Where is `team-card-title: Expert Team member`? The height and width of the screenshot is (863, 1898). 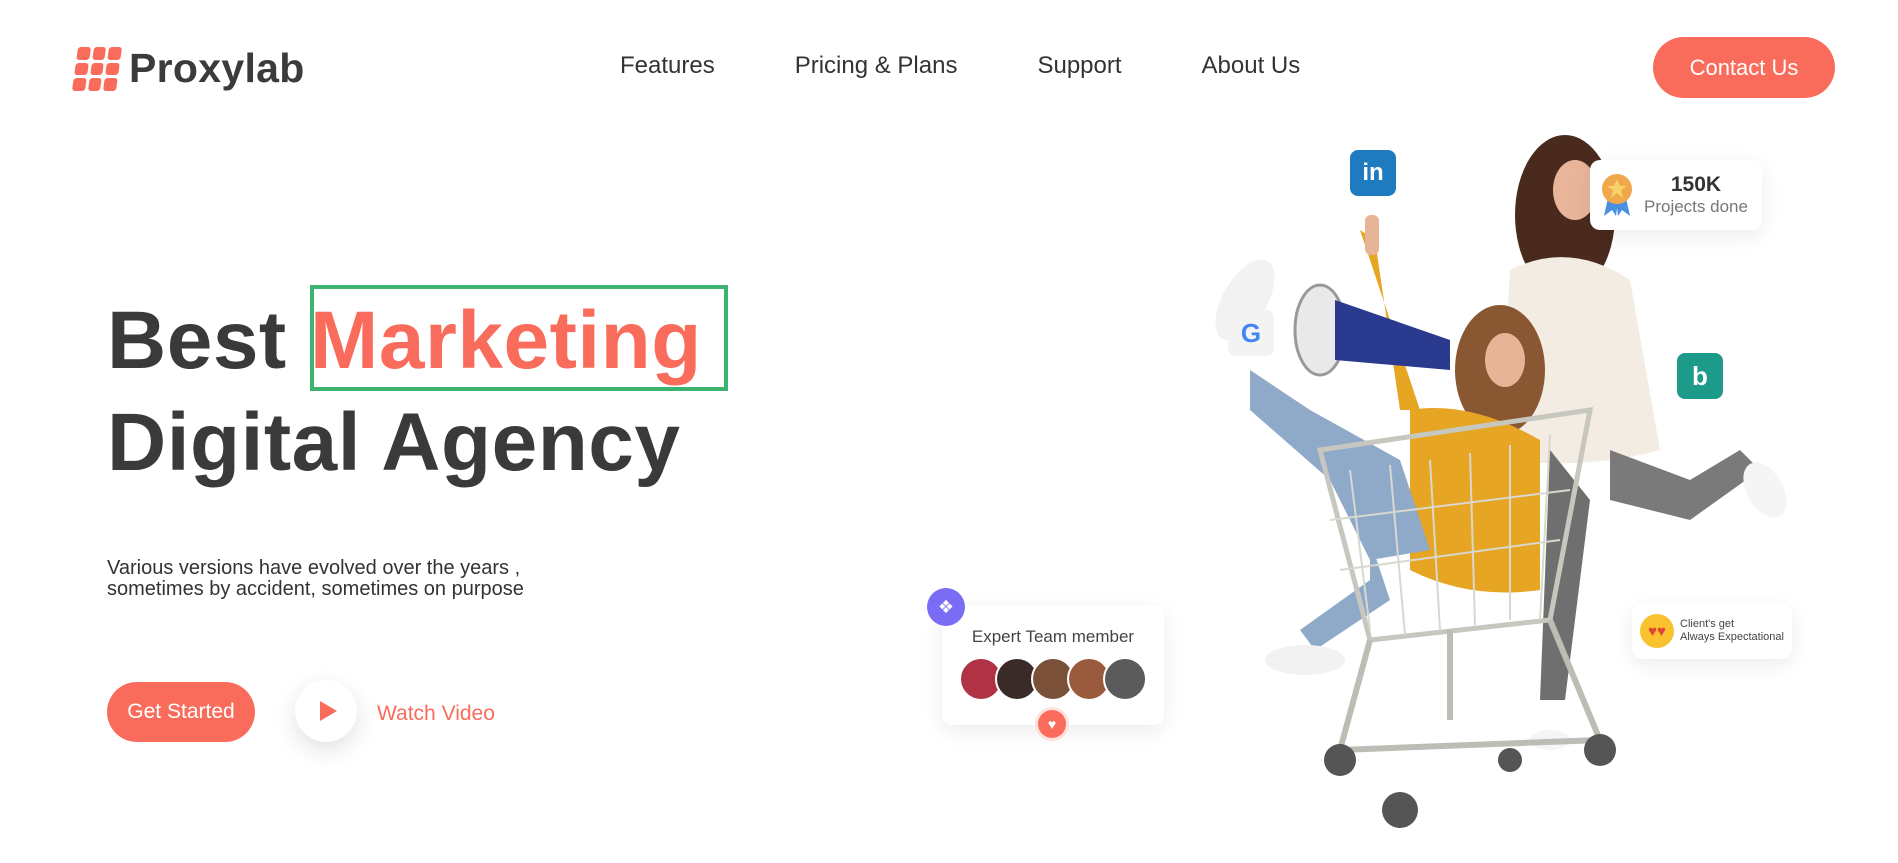
team-card-title: Expert Team member is located at coordinates (1053, 636).